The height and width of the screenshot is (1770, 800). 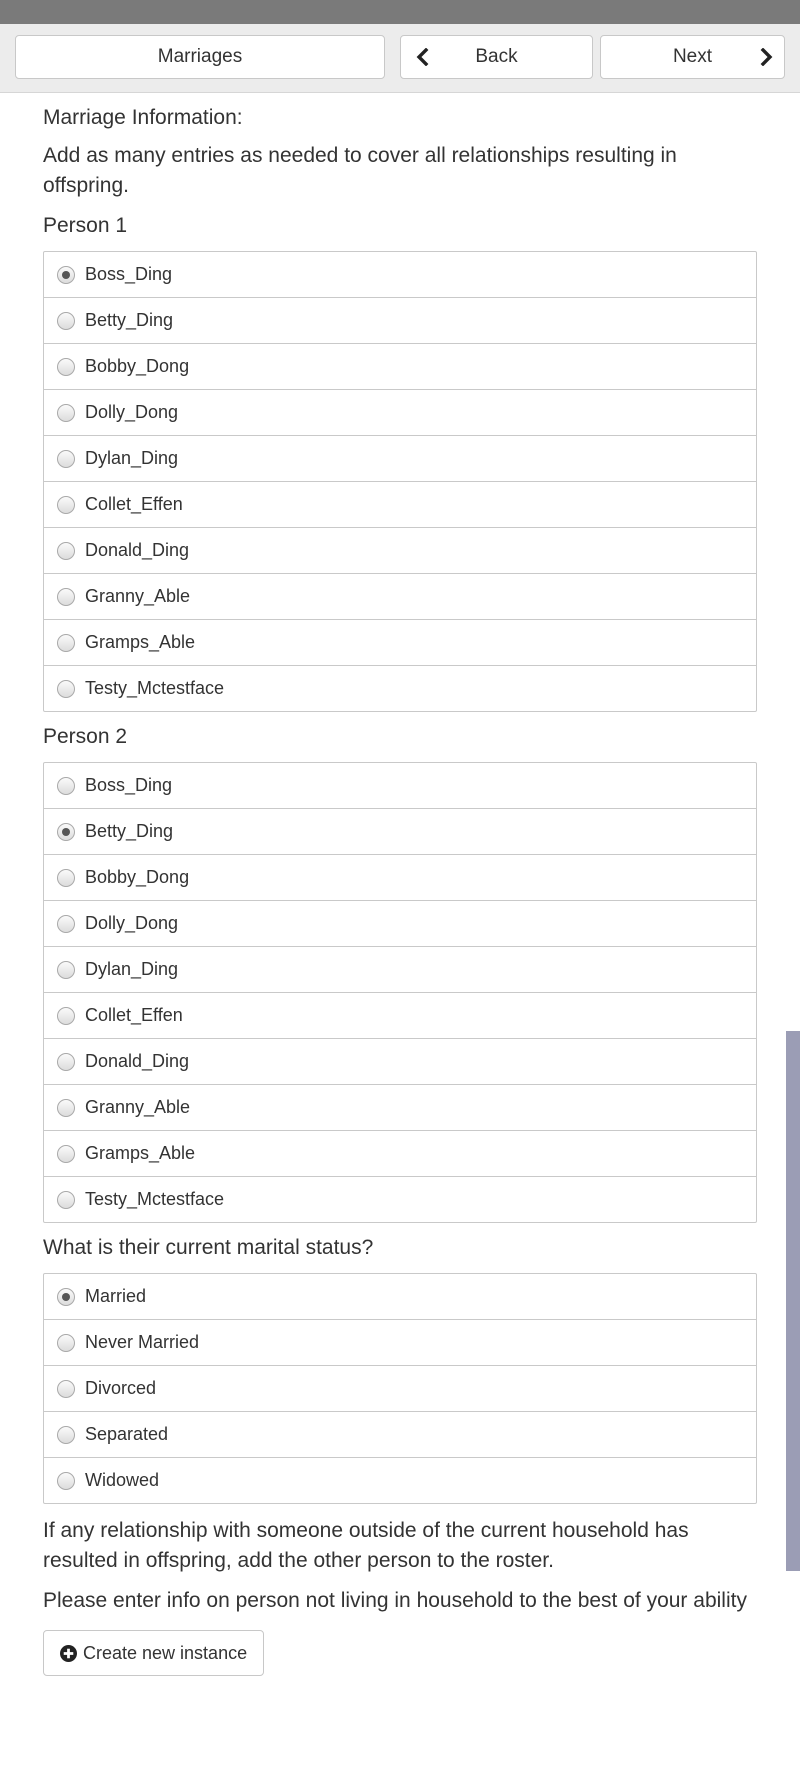 I want to click on nav-bar: Marriages Back Next, so click(x=400, y=58).